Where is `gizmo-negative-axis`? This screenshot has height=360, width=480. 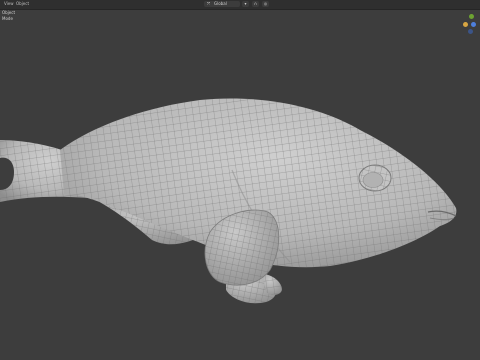 gizmo-negative-axis is located at coordinates (470, 31).